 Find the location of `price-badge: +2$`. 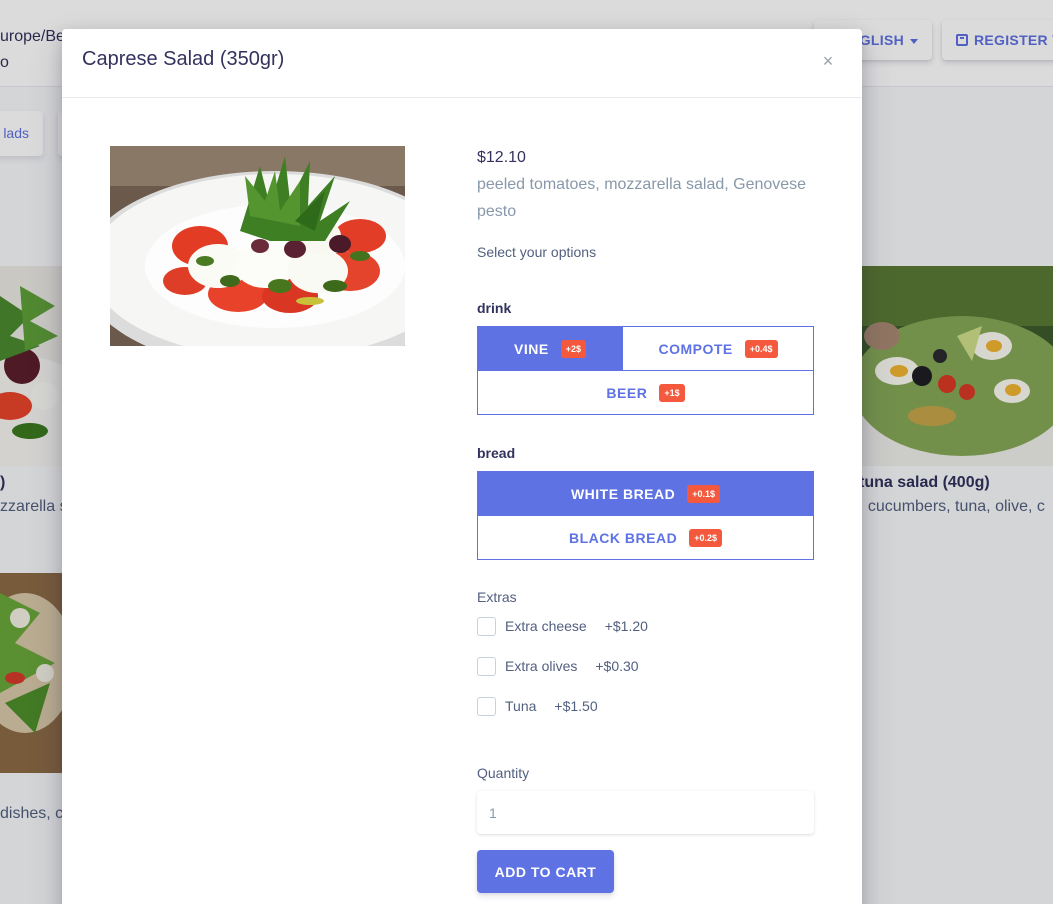

price-badge: +2$ is located at coordinates (573, 348).